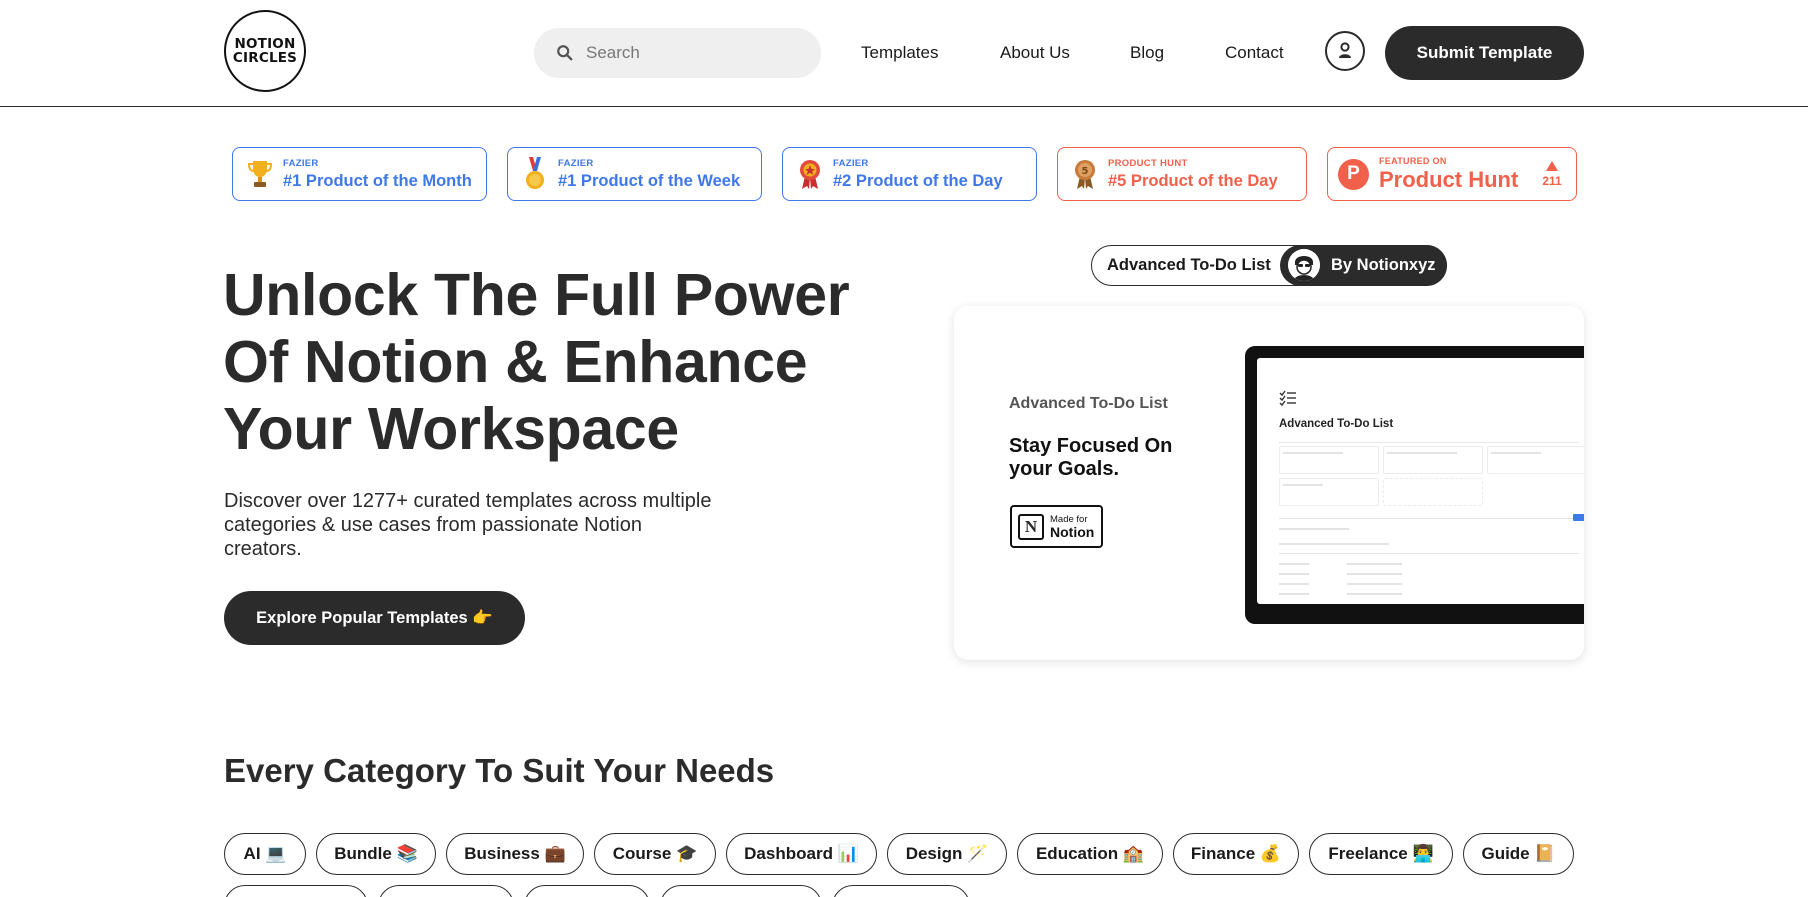  Describe the element at coordinates (1189, 265) in the screenshot. I see `featured-template-name: Advanced To-Do List` at that location.